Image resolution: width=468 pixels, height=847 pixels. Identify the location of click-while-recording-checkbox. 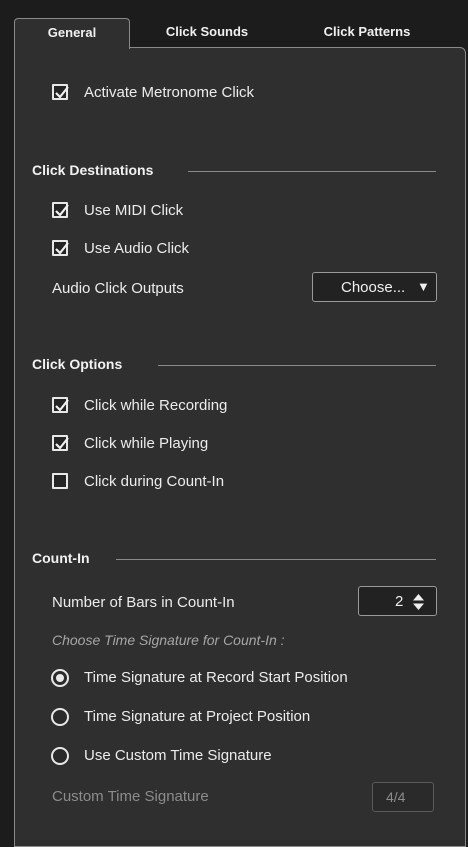
(60, 405).